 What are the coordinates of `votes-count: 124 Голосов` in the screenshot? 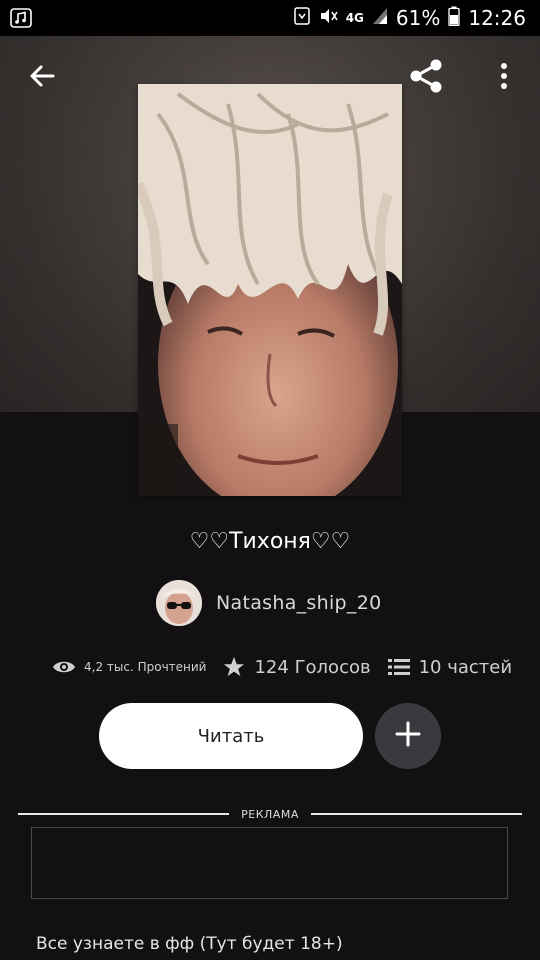 It's located at (312, 667).